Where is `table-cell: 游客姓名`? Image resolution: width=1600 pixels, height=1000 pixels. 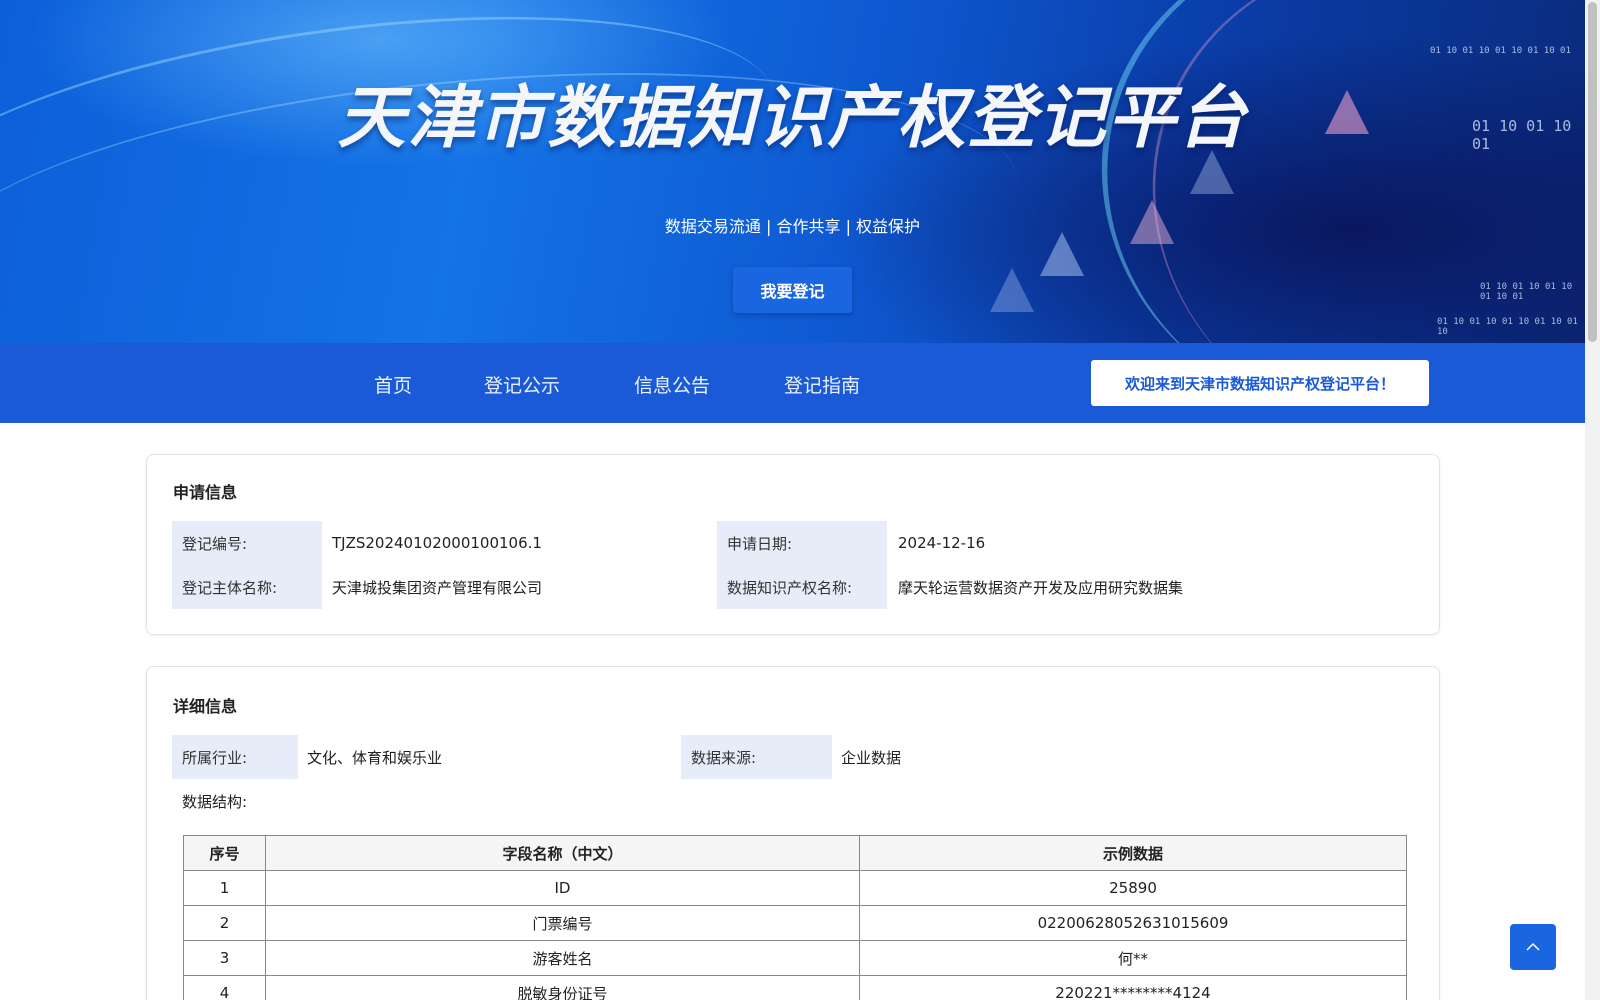 table-cell: 游客姓名 is located at coordinates (562, 958).